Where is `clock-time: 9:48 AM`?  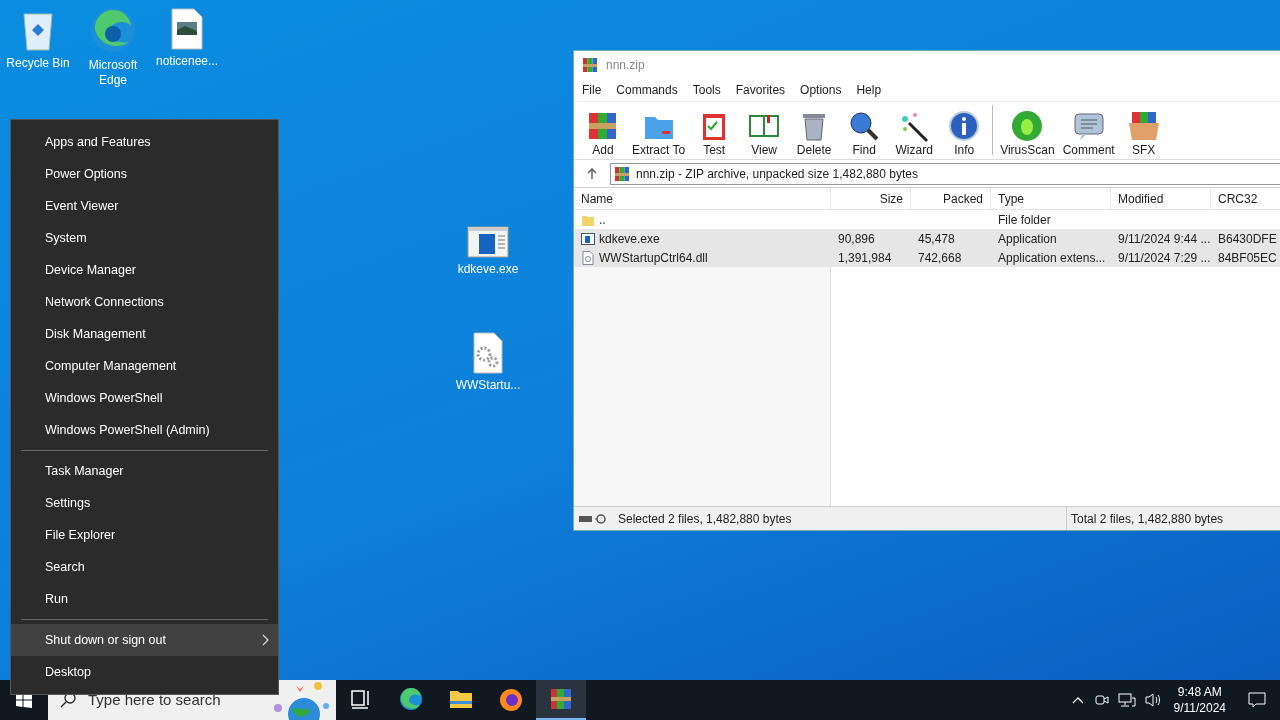
clock-time: 9:48 AM is located at coordinates (1199, 692).